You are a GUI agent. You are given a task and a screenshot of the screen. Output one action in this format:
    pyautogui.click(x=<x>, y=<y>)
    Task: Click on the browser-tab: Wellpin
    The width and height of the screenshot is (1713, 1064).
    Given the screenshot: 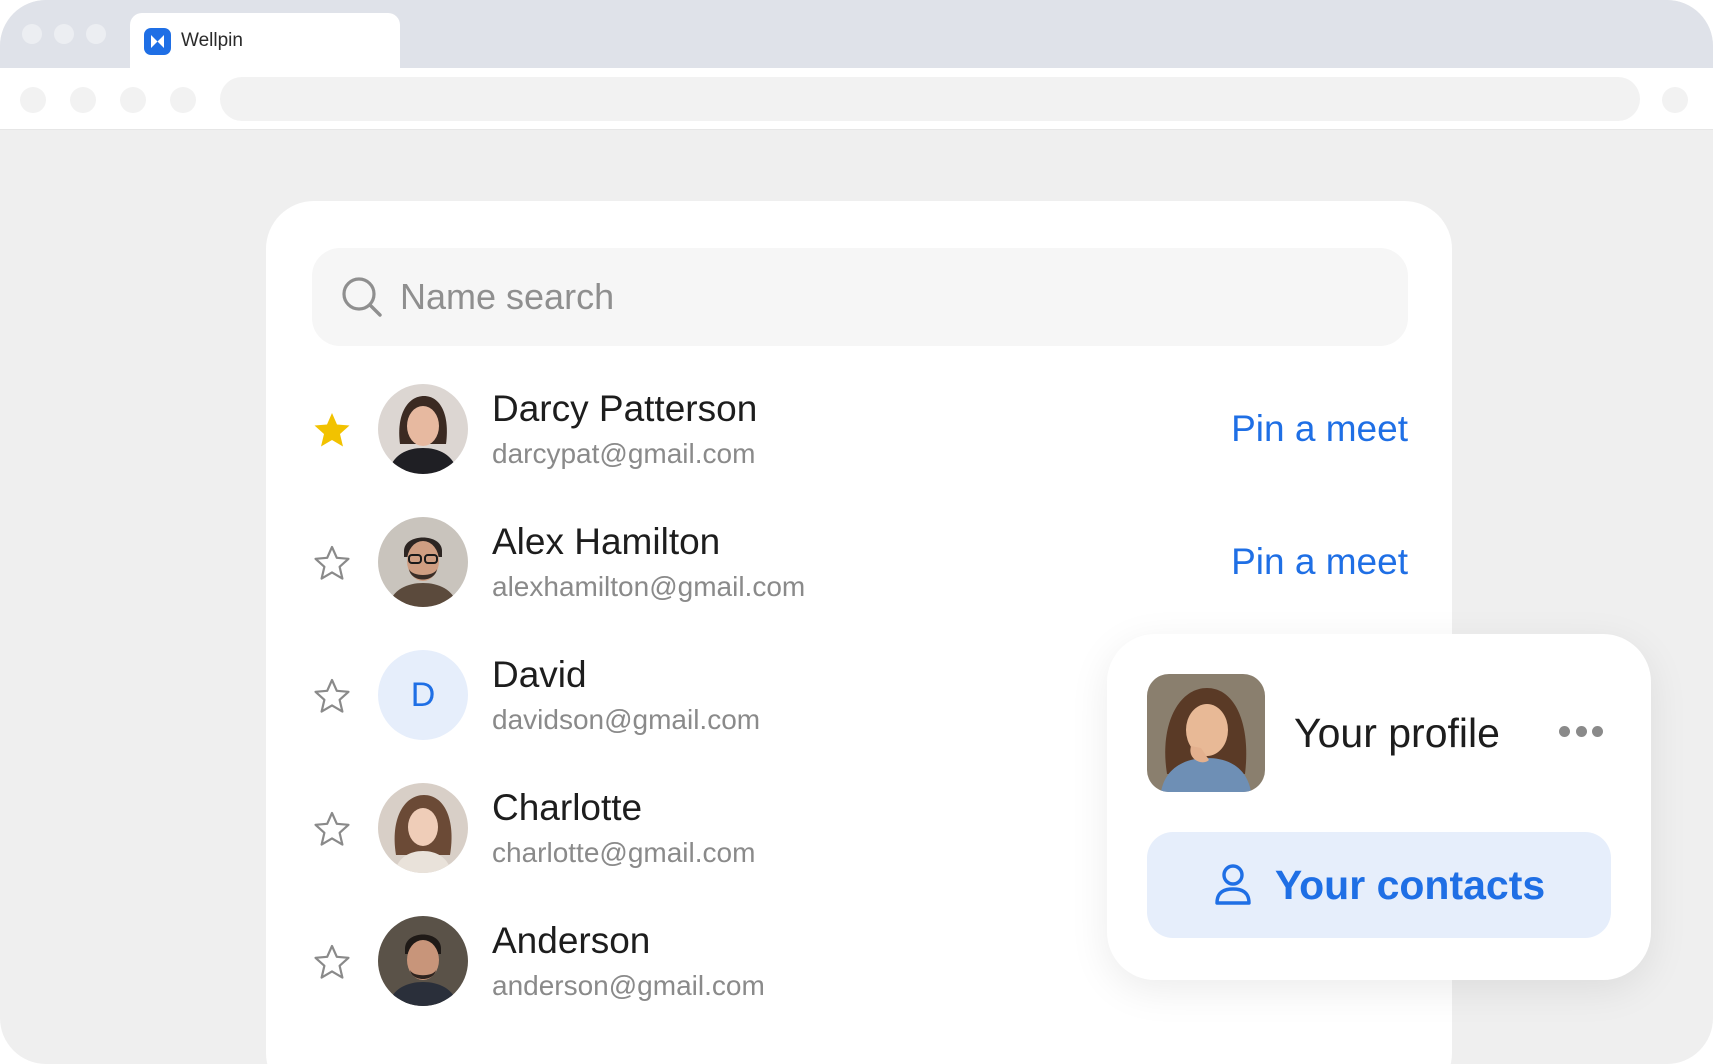 What is the action you would take?
    pyautogui.click(x=265, y=41)
    